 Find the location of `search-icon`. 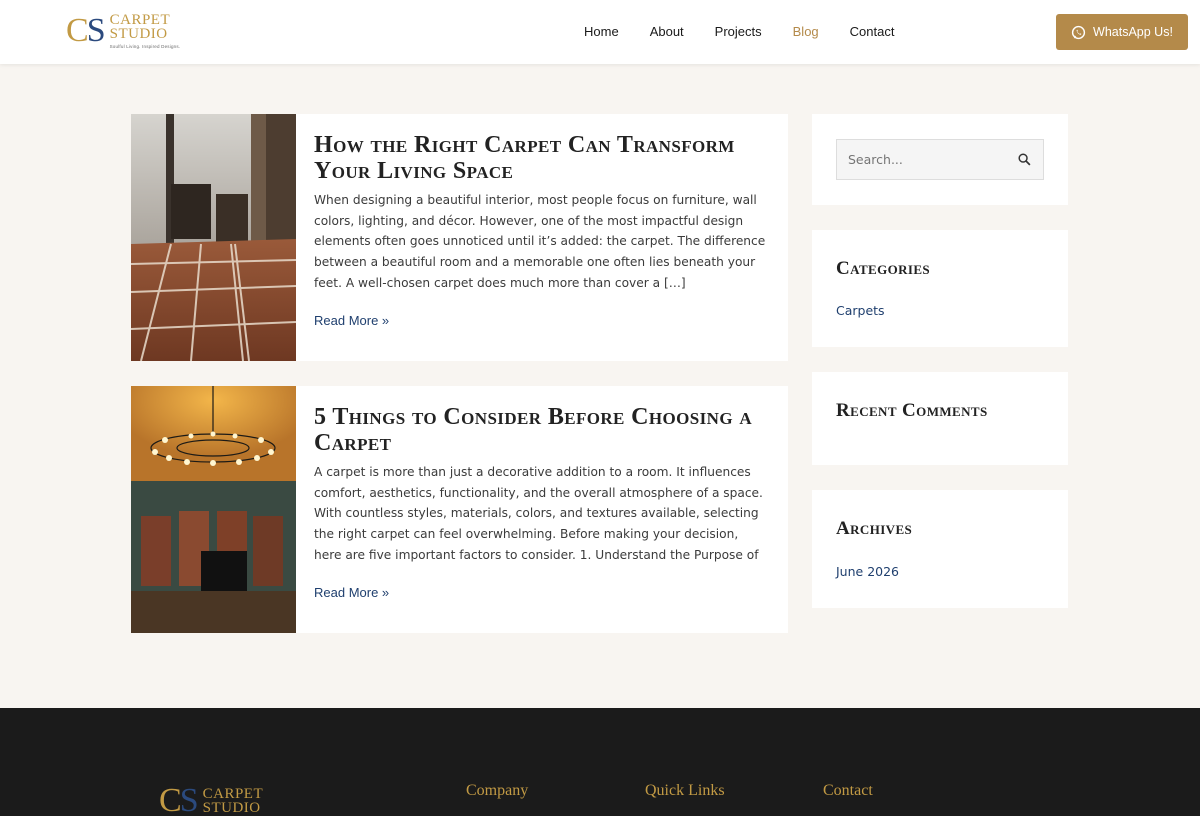

search-icon is located at coordinates (1024, 159).